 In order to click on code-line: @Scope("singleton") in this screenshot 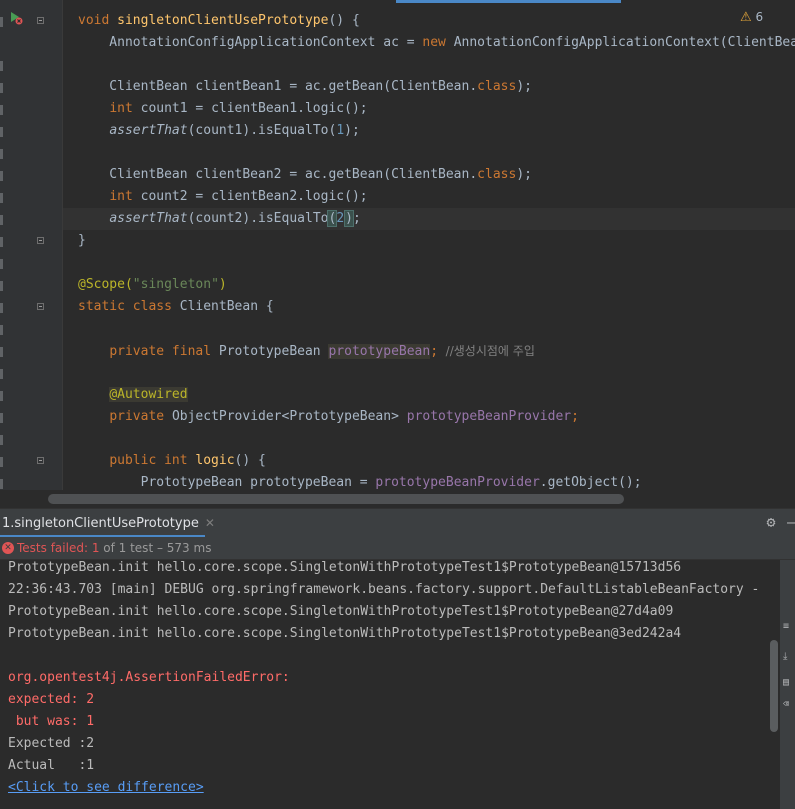, I will do `click(152, 285)`.